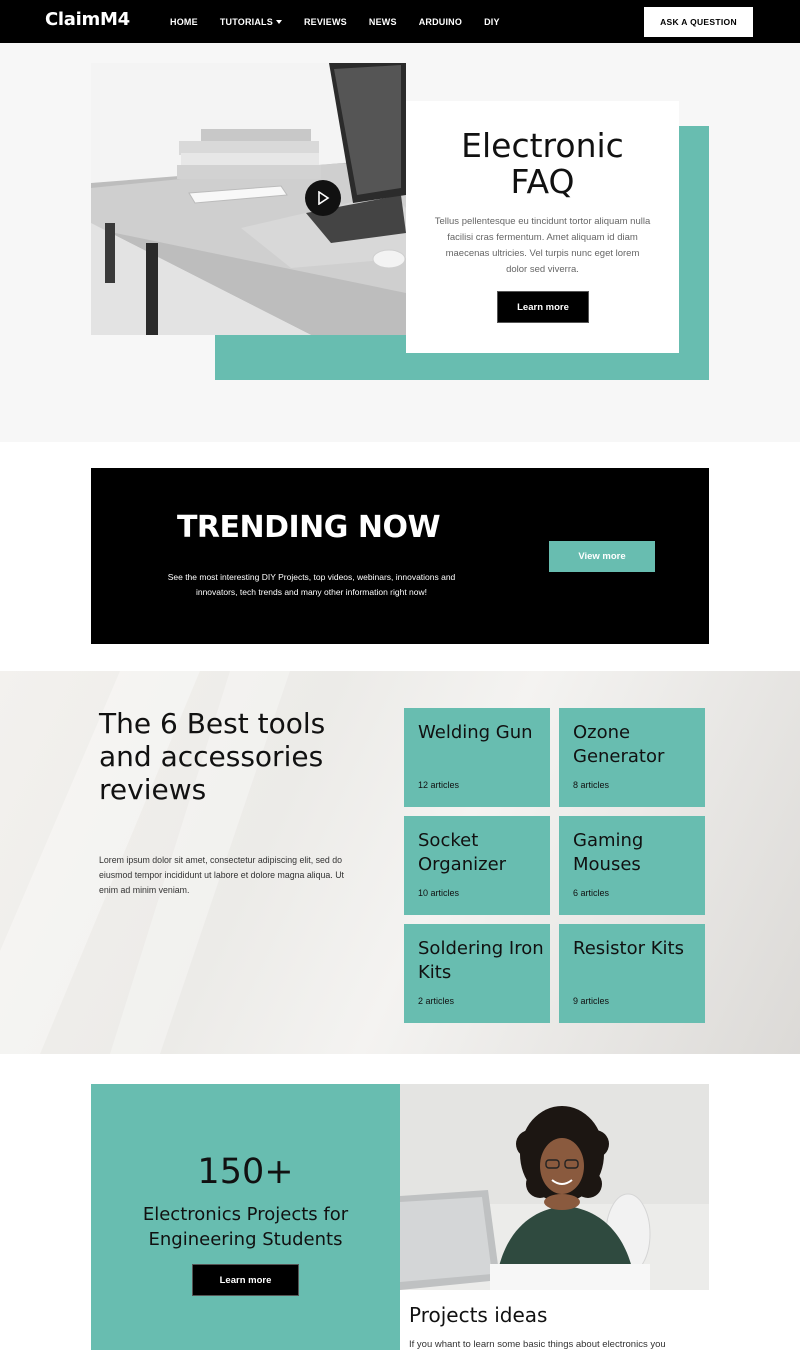 The image size is (800, 1350). What do you see at coordinates (591, 1001) in the screenshot?
I see `tile-count: 9 articles` at bounding box center [591, 1001].